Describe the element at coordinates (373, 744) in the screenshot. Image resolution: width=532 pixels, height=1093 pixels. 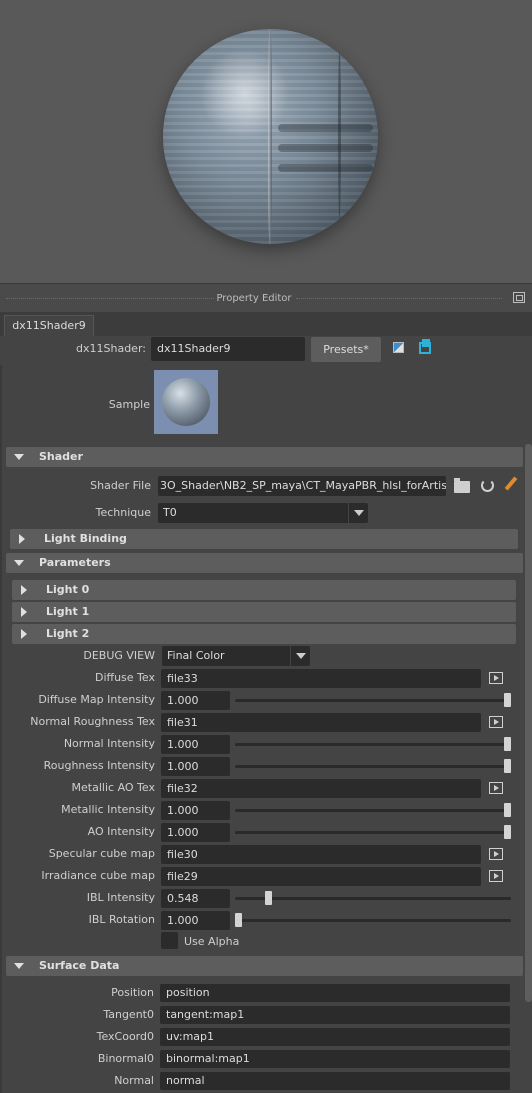
I see `normal-intensity-slider` at that location.